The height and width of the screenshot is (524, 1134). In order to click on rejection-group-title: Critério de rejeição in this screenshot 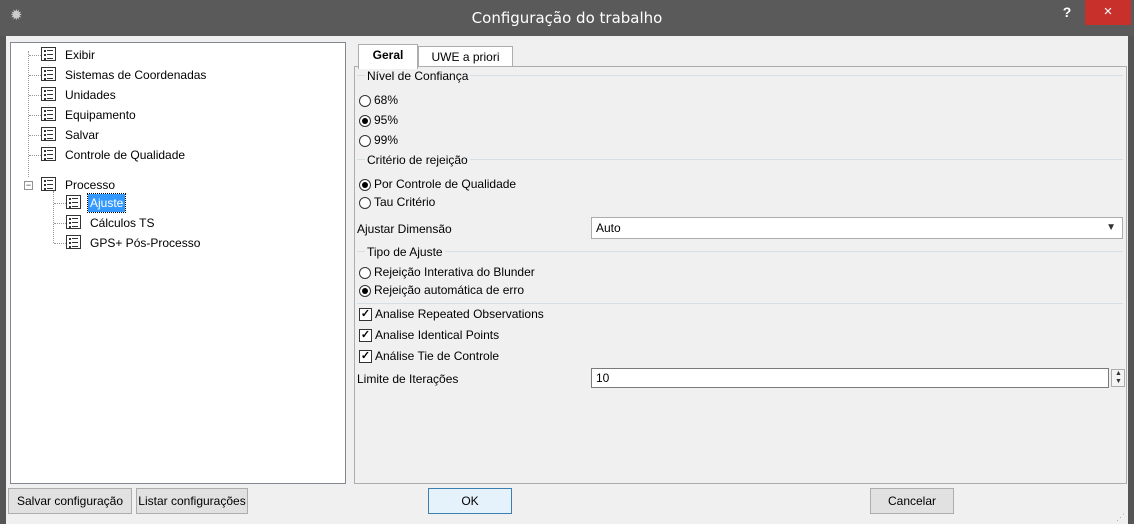, I will do `click(417, 160)`.